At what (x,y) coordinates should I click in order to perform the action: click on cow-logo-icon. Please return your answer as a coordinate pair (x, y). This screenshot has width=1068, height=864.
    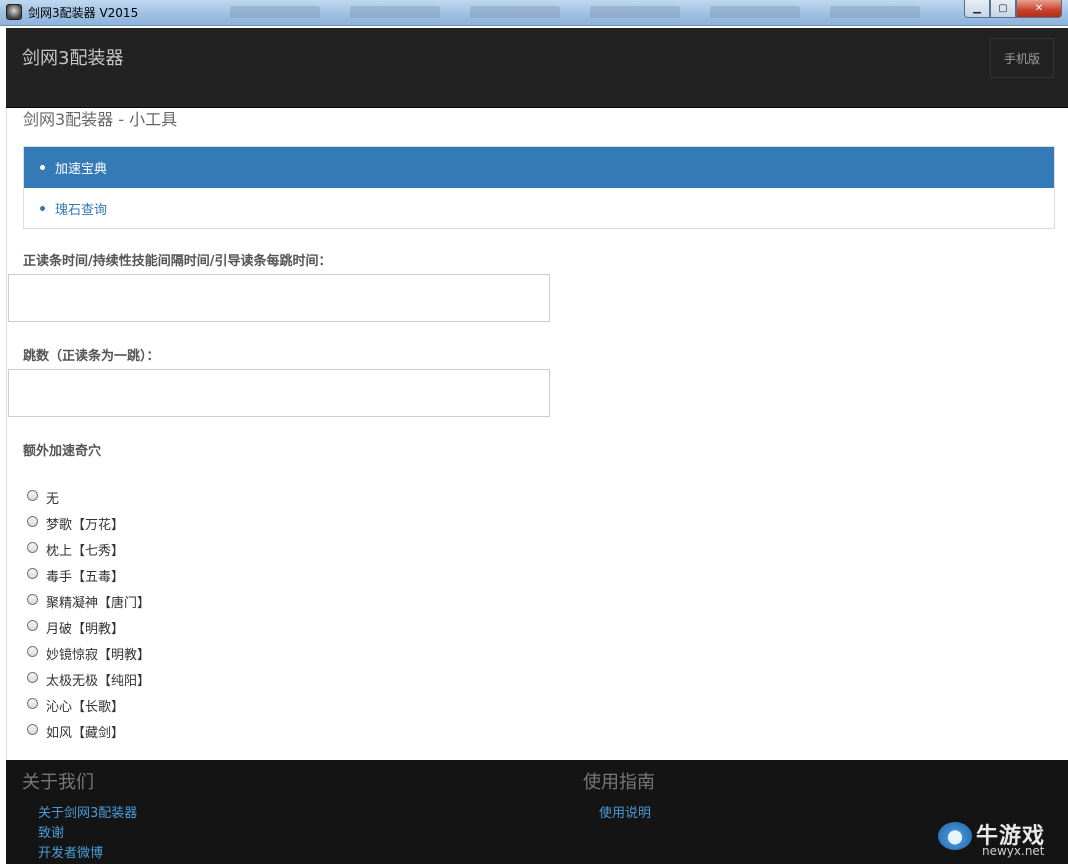
    Looking at the image, I should click on (955, 836).